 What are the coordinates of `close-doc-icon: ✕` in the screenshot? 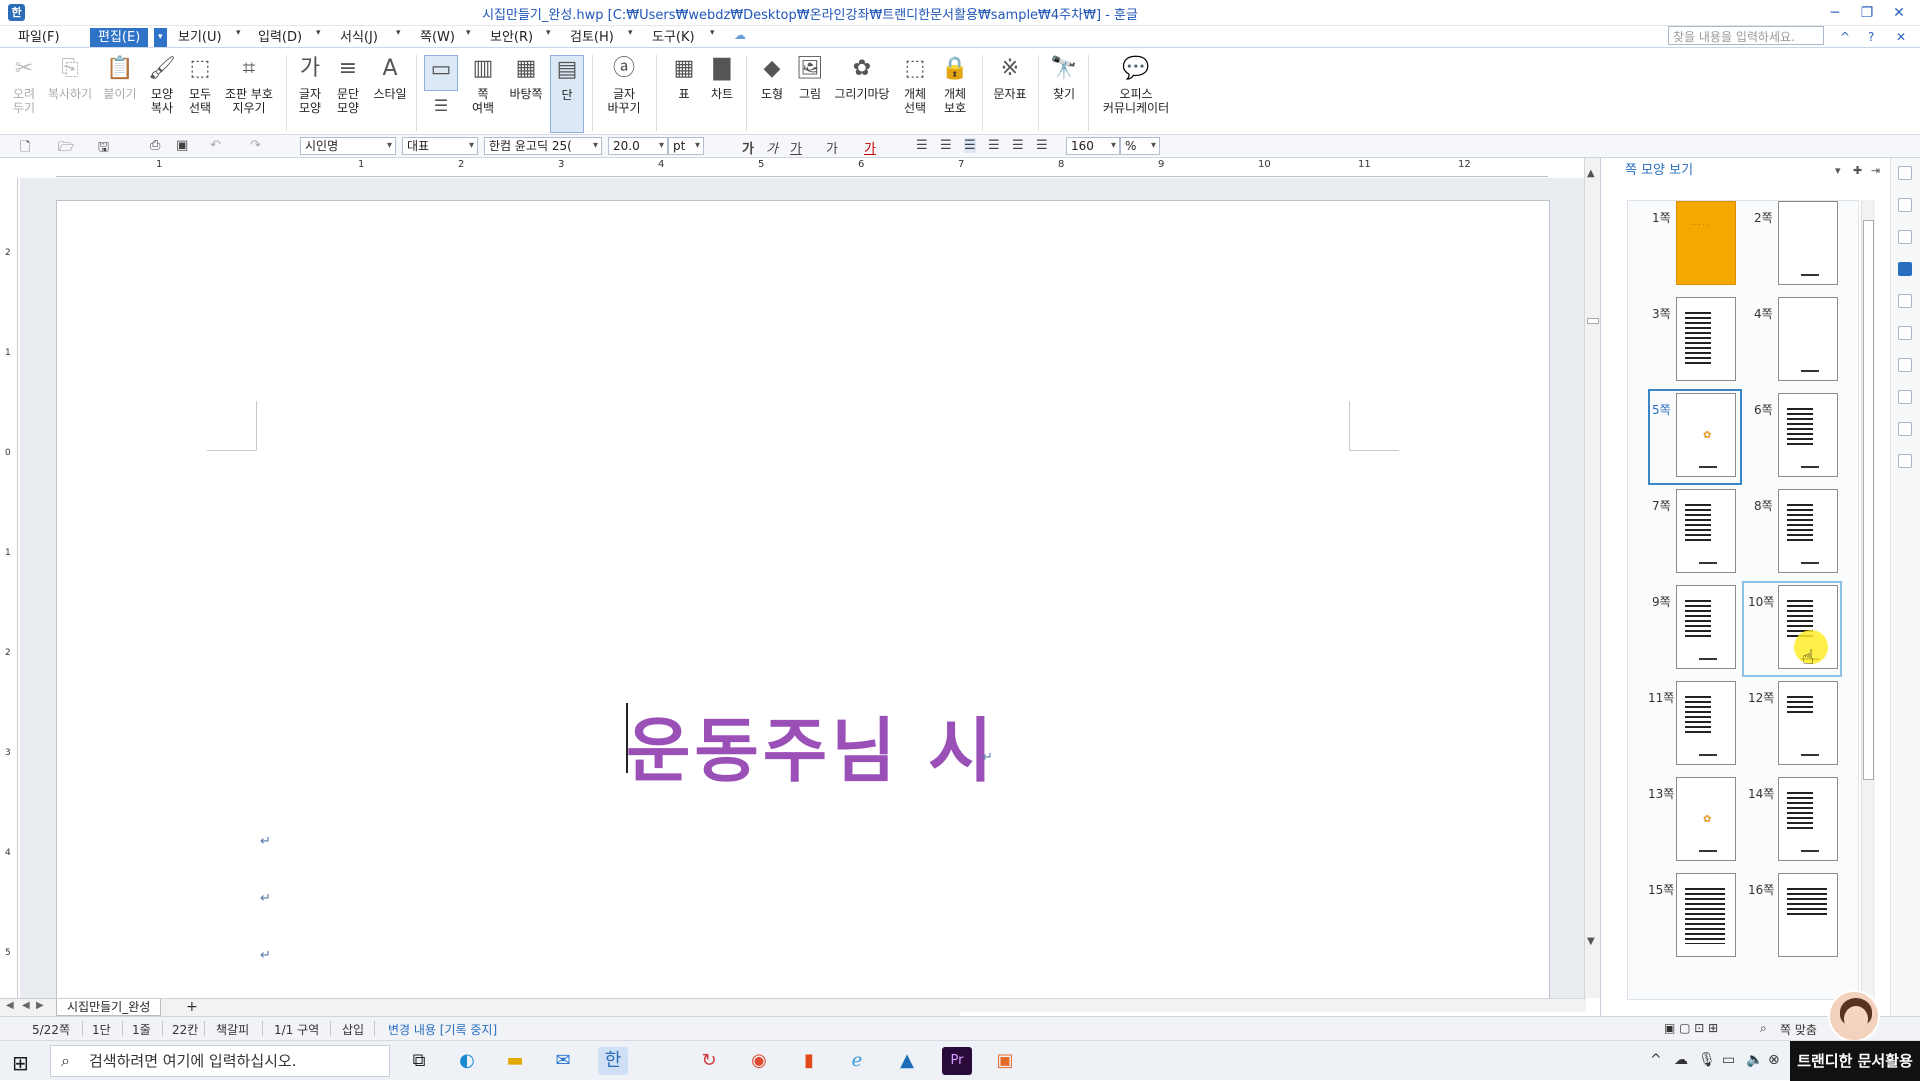 It's located at (1901, 37).